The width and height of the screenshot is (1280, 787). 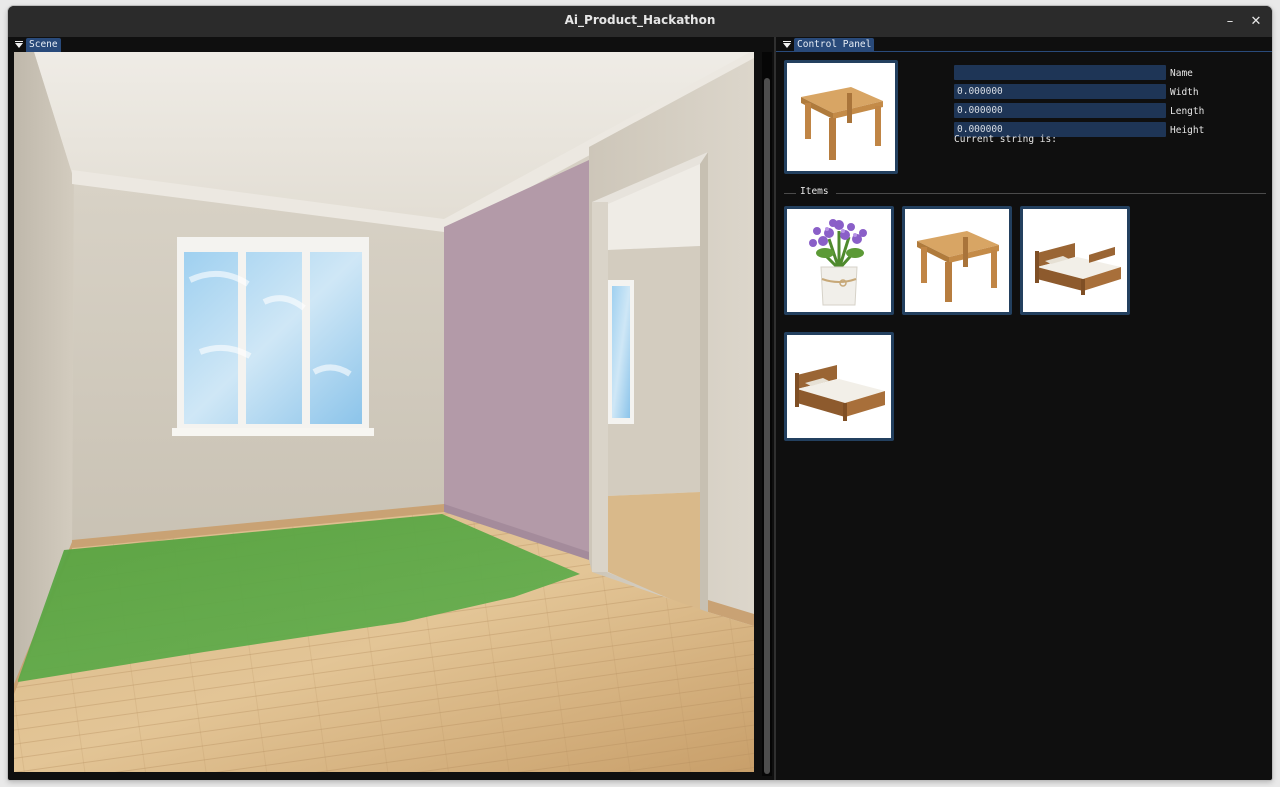 I want to click on control-panel-header: Control Panel, so click(x=1025, y=45).